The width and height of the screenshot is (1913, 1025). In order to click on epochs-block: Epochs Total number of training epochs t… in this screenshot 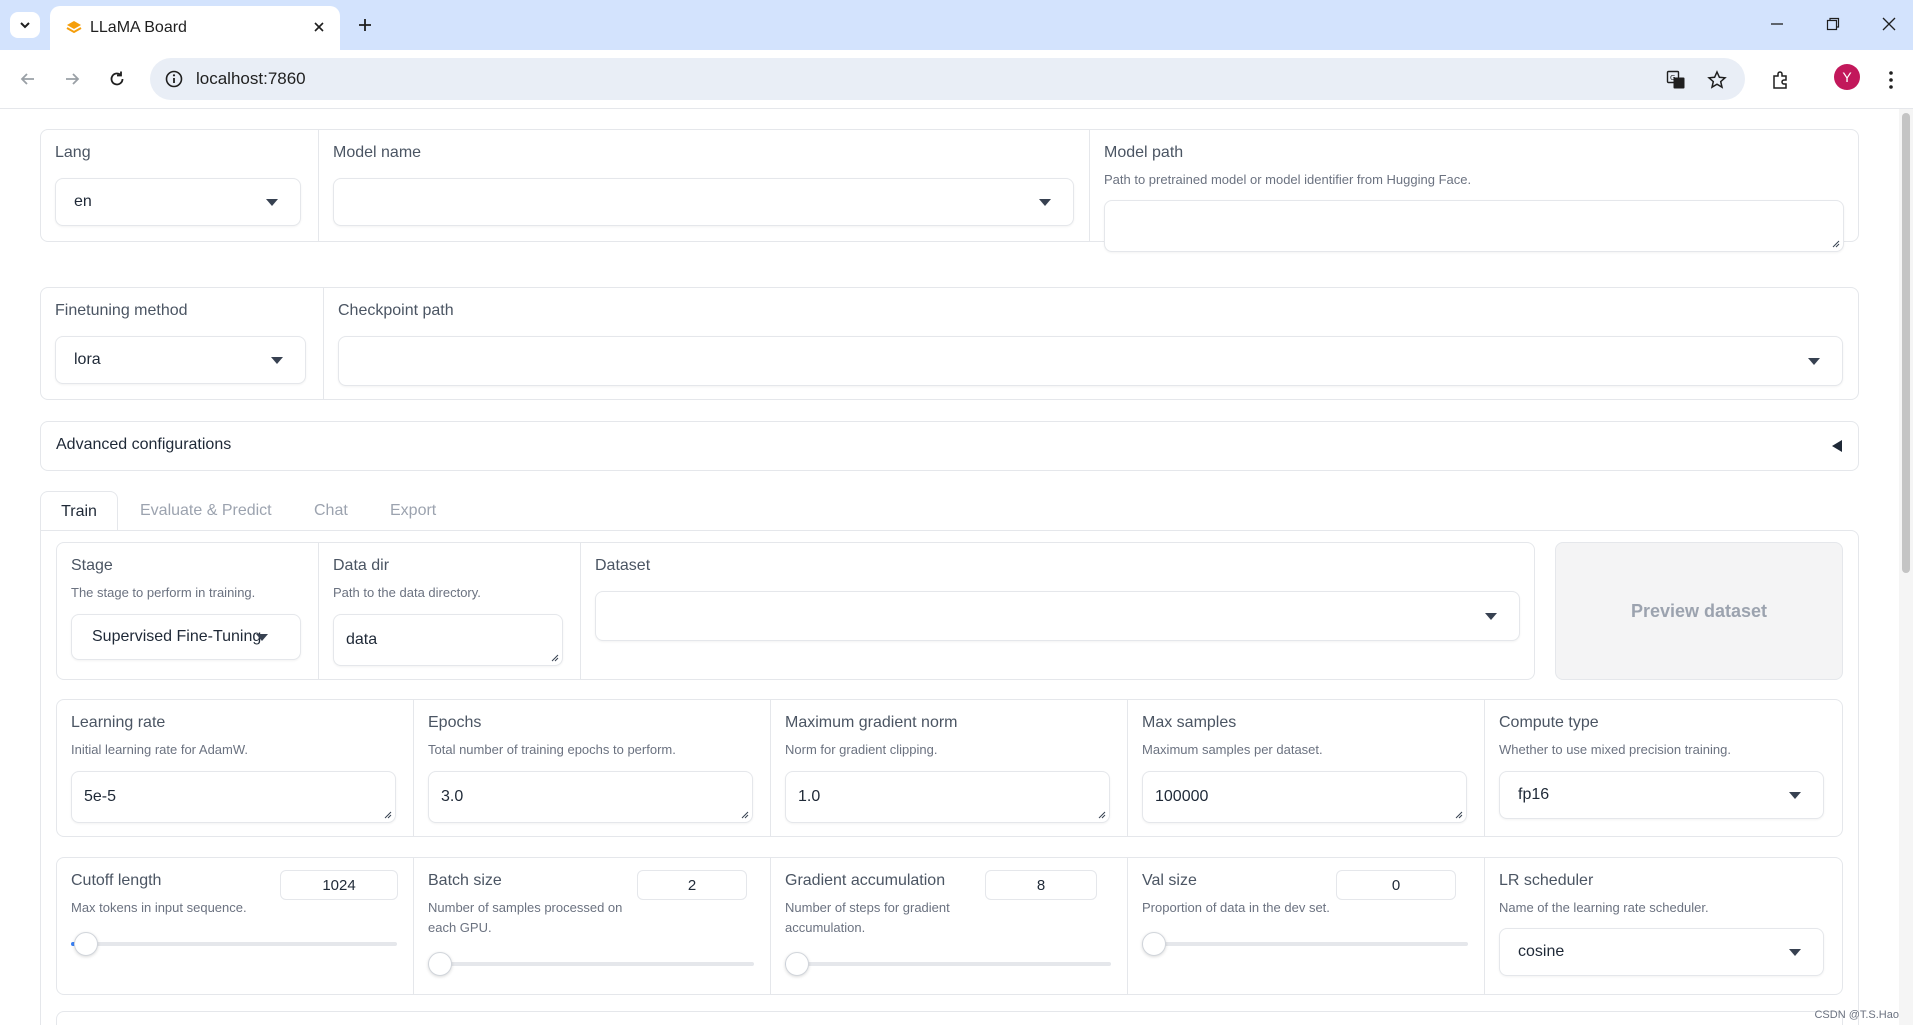, I will do `click(592, 768)`.